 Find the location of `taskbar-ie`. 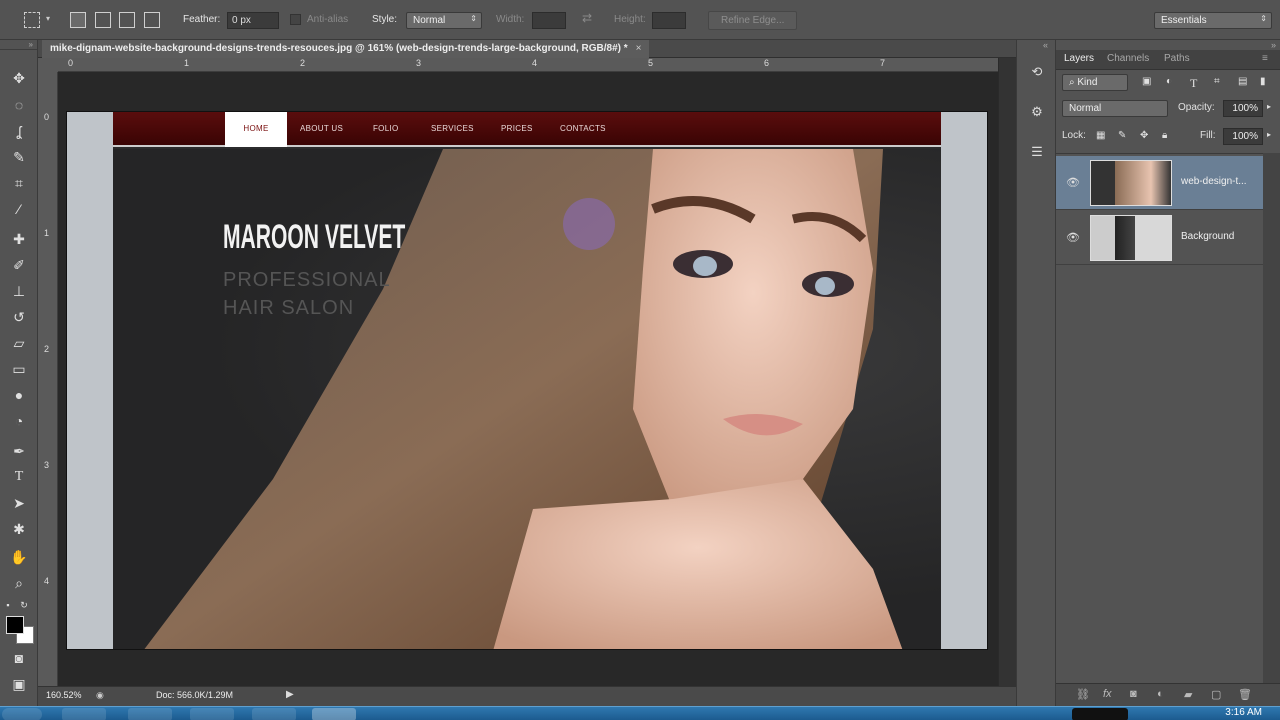

taskbar-ie is located at coordinates (150, 714).